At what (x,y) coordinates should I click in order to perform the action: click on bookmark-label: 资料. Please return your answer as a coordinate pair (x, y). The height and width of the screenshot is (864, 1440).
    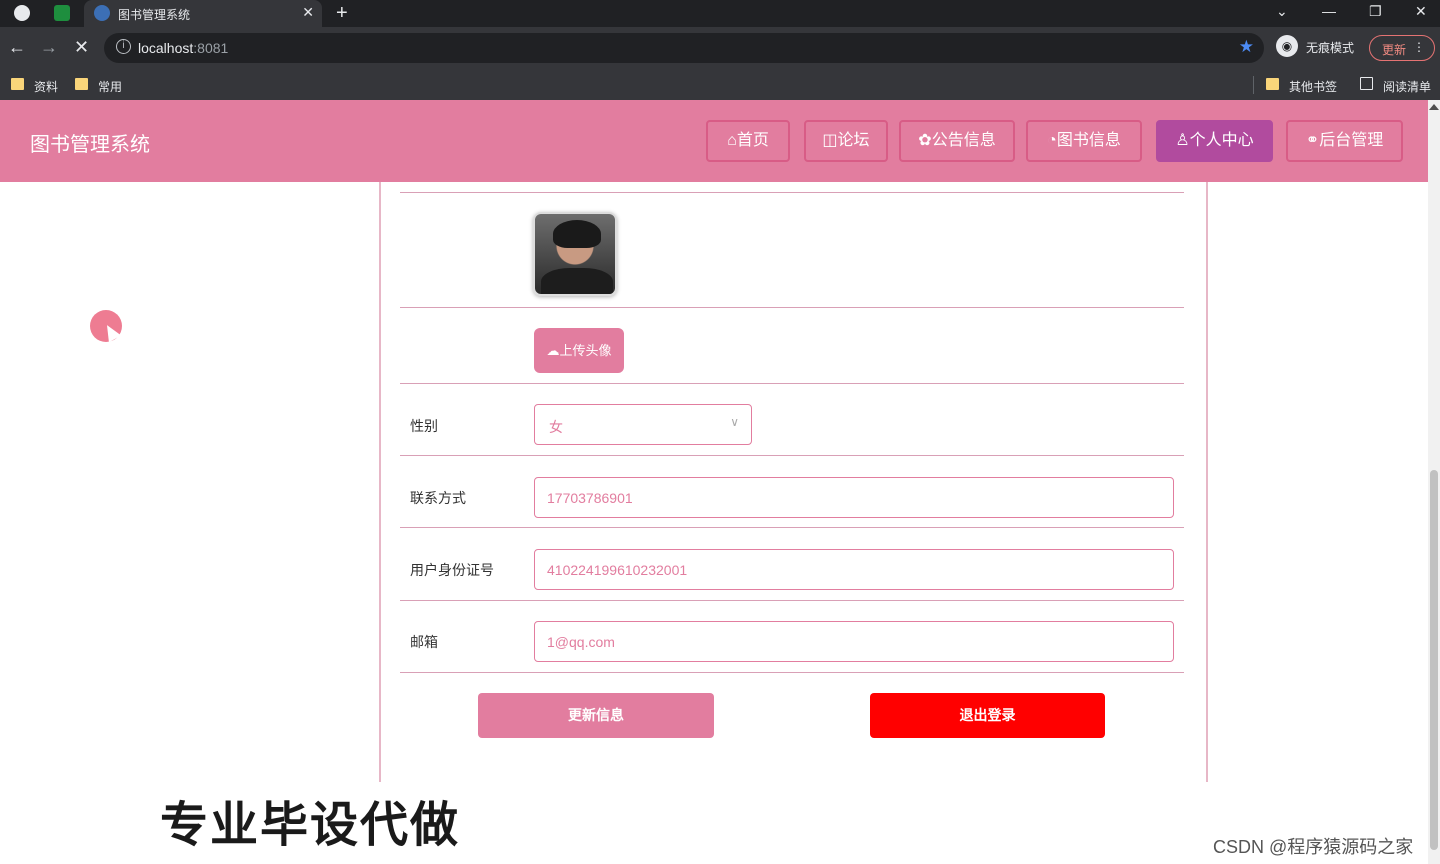
    Looking at the image, I should click on (46, 87).